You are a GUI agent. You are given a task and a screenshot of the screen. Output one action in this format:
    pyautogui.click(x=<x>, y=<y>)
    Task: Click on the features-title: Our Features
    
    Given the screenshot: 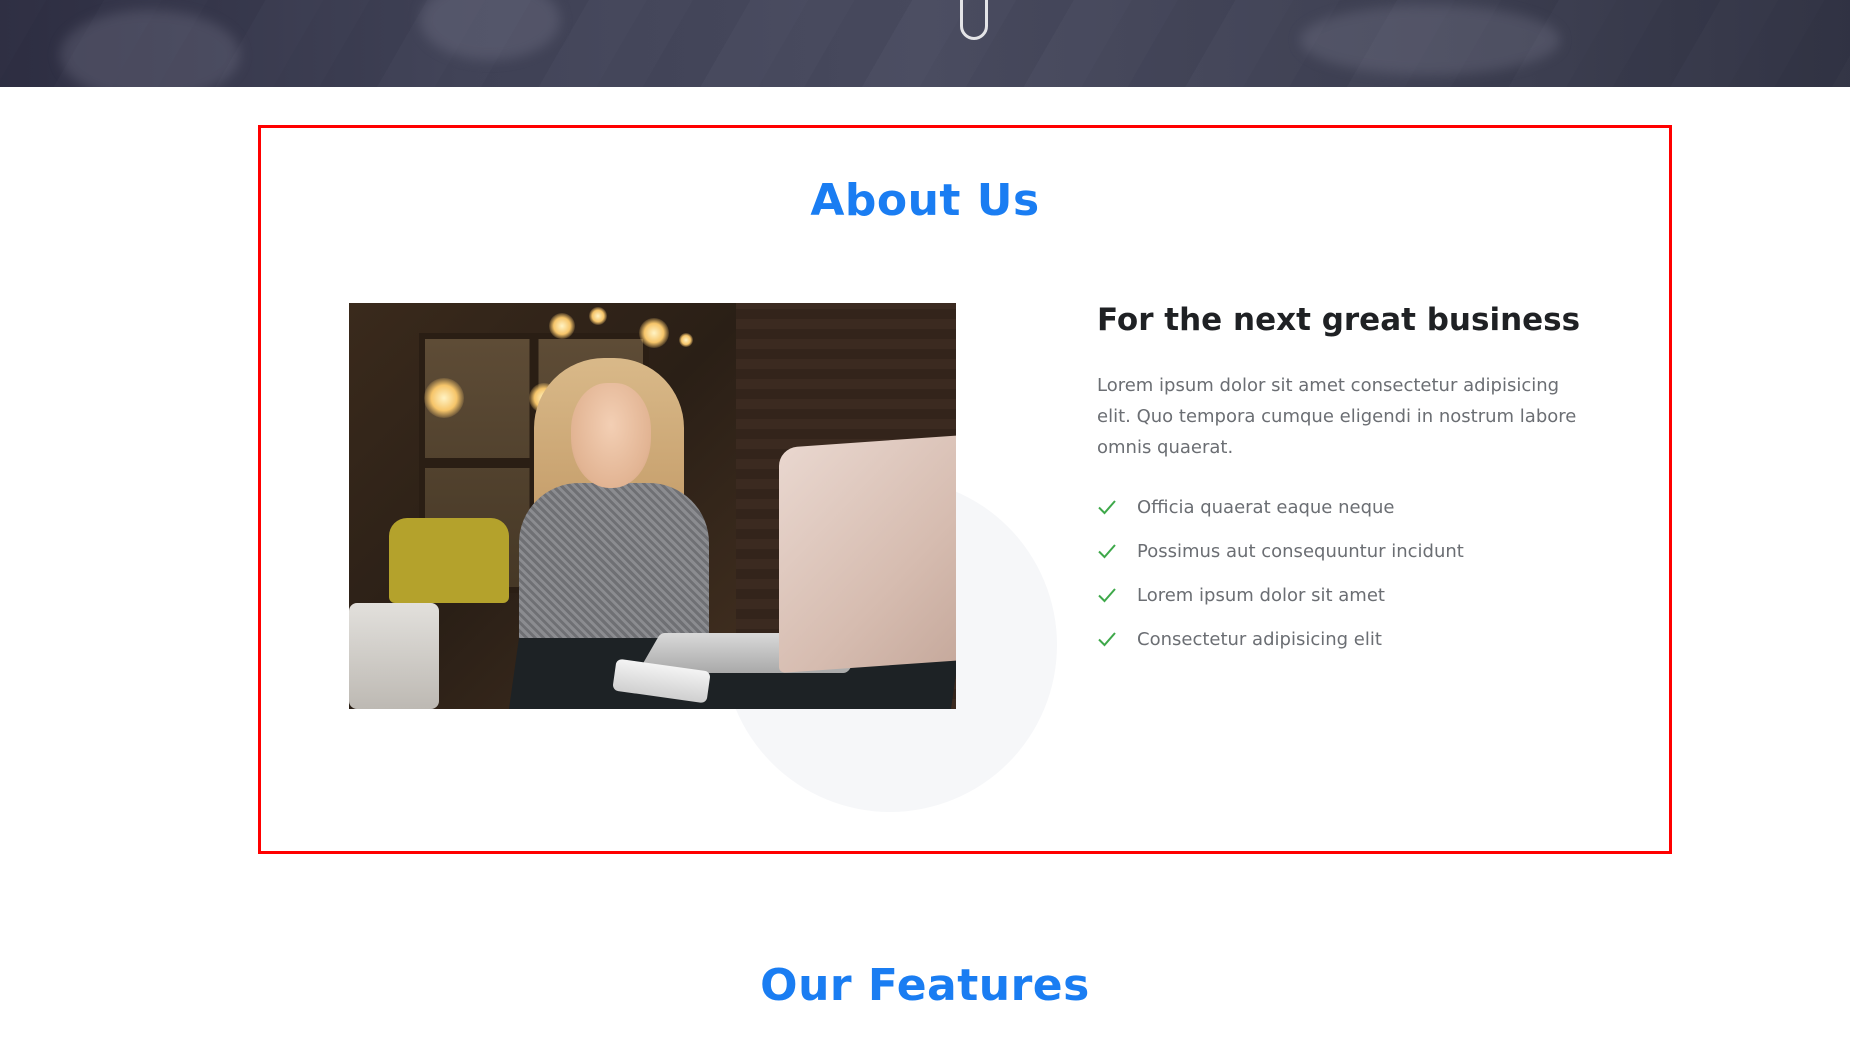 What is the action you would take?
    pyautogui.click(x=925, y=985)
    